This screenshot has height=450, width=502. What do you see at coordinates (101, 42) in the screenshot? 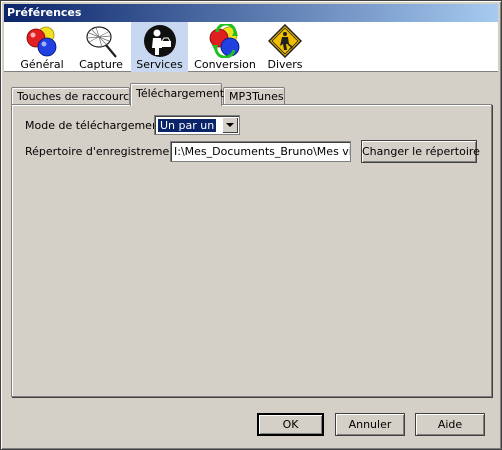
I see `capture-net-icon` at bounding box center [101, 42].